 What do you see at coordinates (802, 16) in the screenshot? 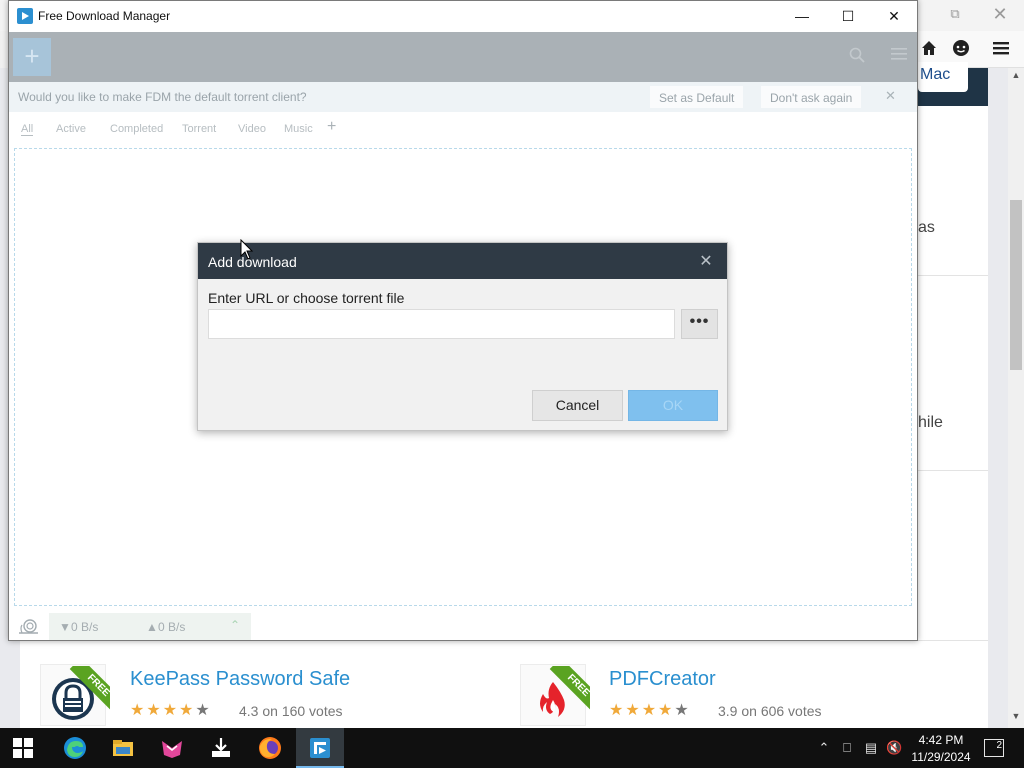
I see `minimize-button: —` at bounding box center [802, 16].